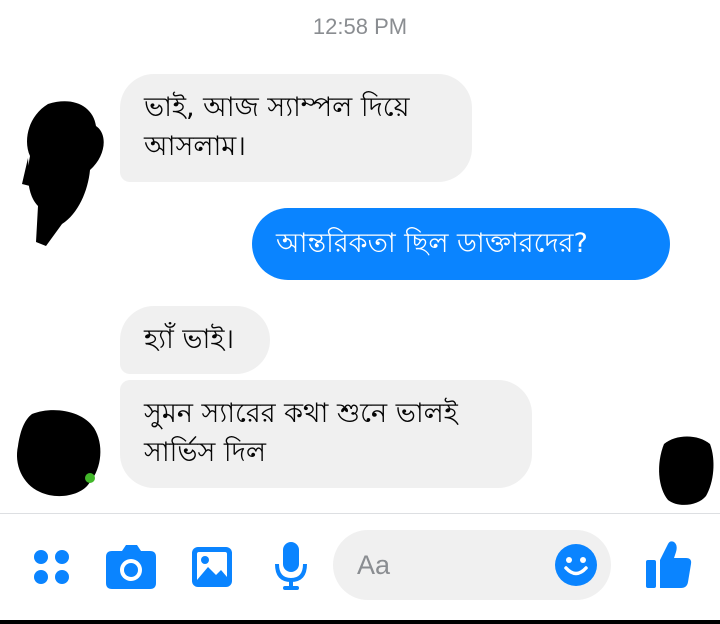  I want to click on redacted-seen-avatar, so click(686, 470).